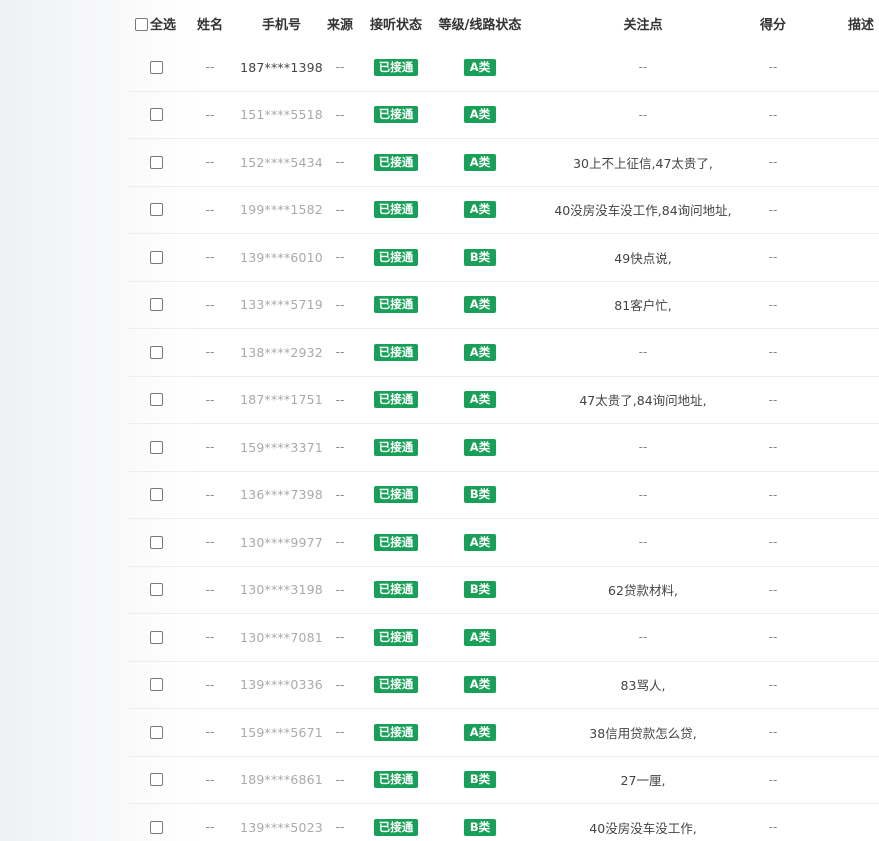  What do you see at coordinates (772, 25) in the screenshot?
I see `column-header-score: 得分` at bounding box center [772, 25].